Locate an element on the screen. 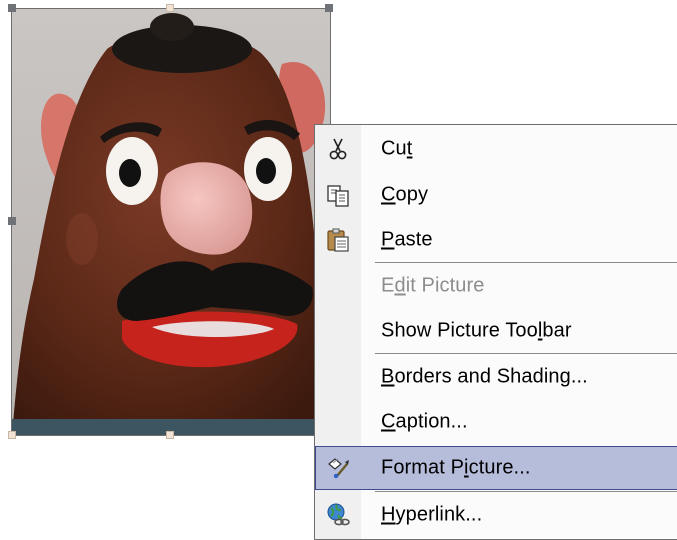 The image size is (677, 540). clipboard-icon is located at coordinates (338, 240).